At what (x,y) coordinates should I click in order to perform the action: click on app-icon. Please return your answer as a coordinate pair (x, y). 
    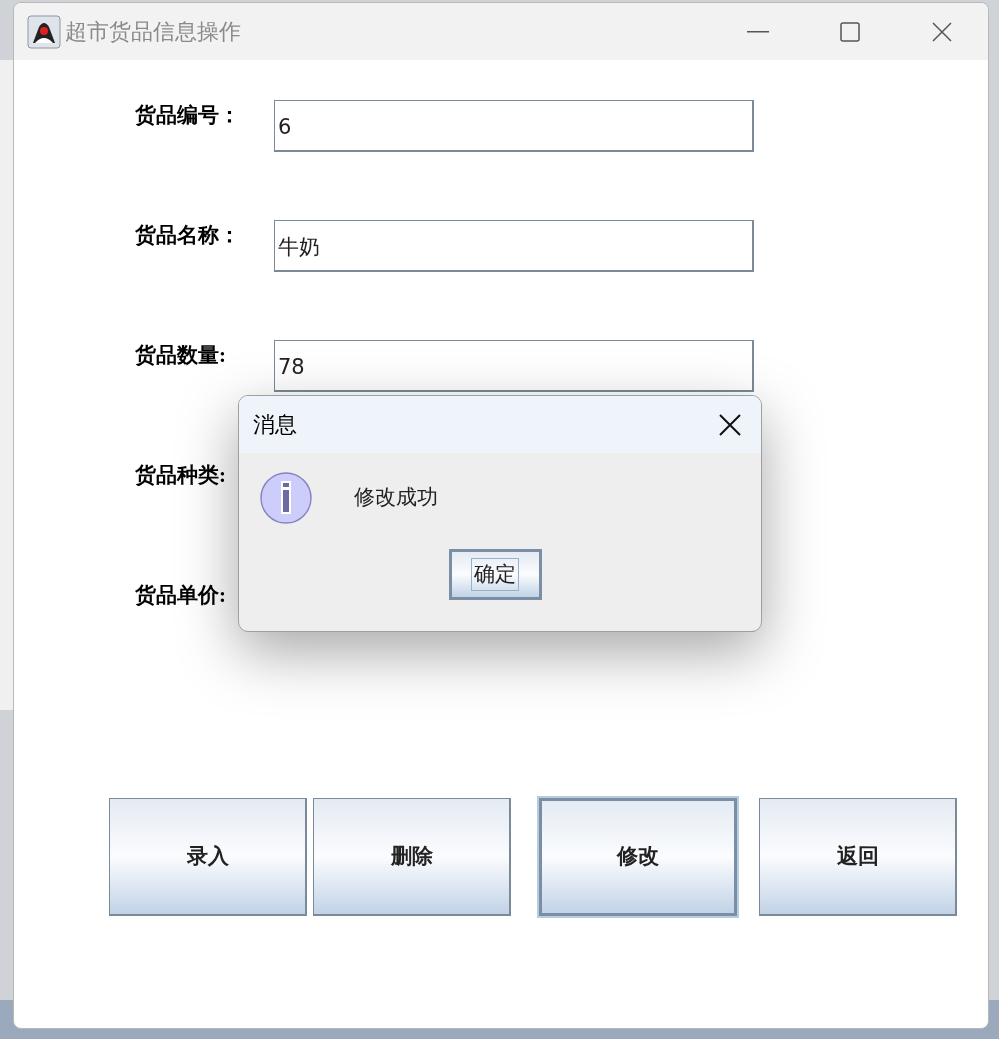
    Looking at the image, I should click on (44, 31).